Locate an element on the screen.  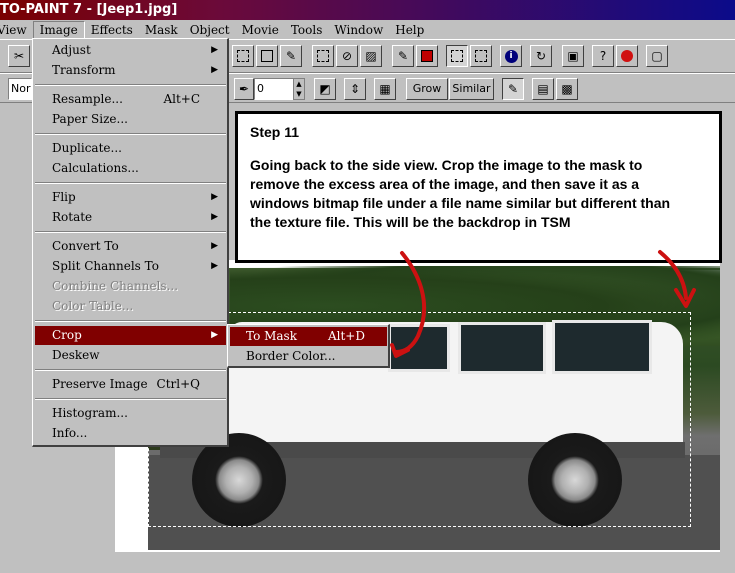
invert-mask-icon: ▨ is located at coordinates (371, 56).